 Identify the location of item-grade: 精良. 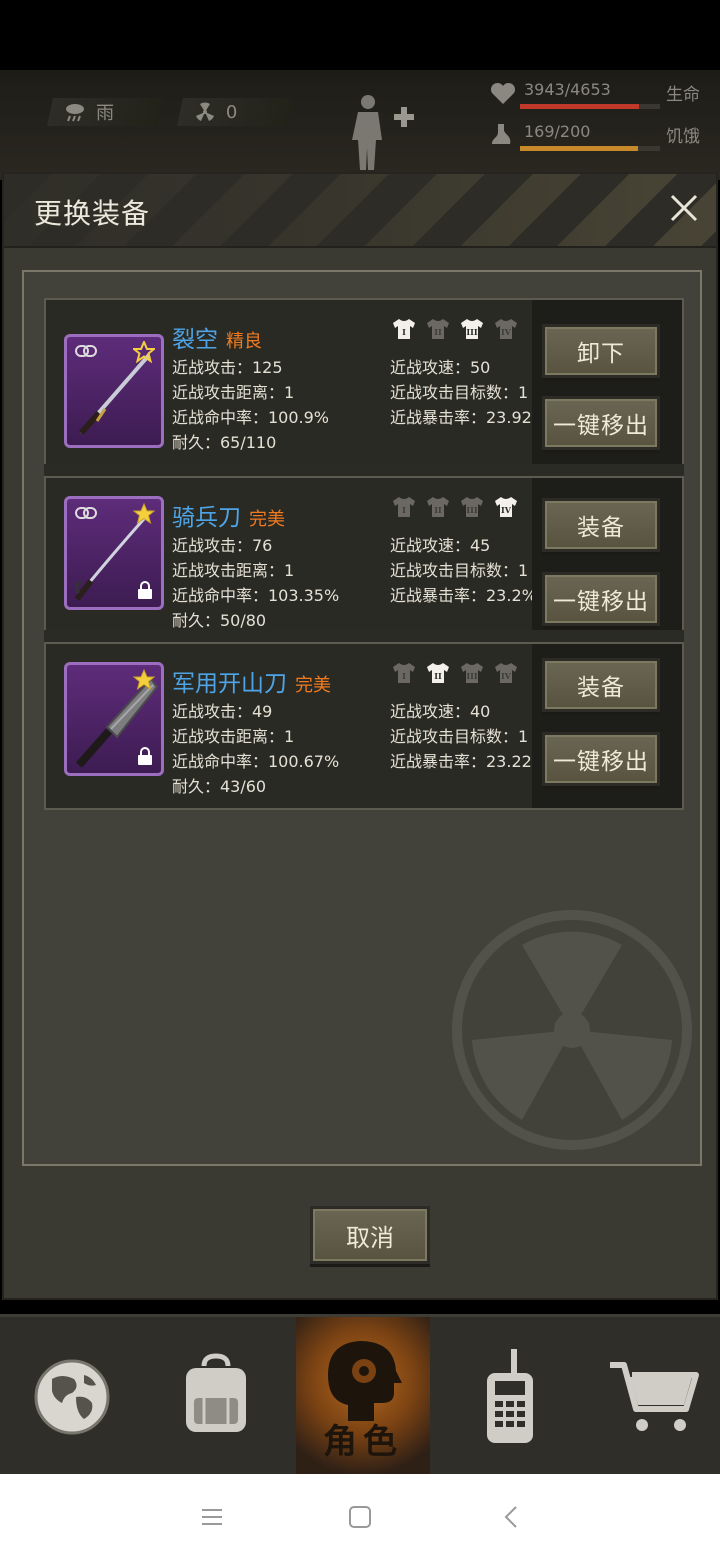
(244, 341).